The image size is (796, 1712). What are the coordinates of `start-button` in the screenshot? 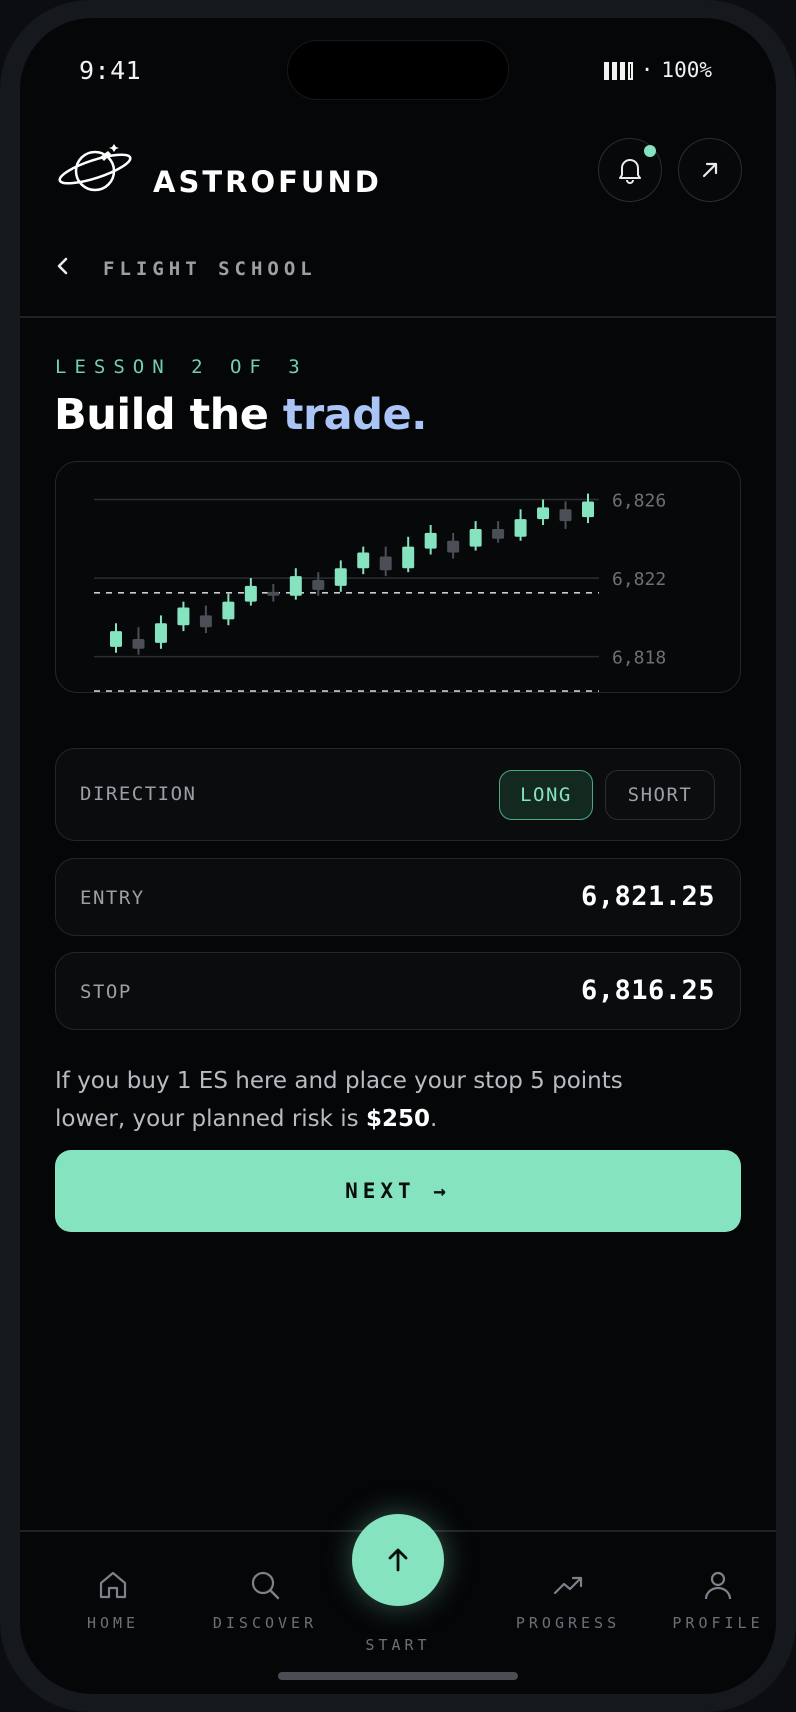 It's located at (398, 1560).